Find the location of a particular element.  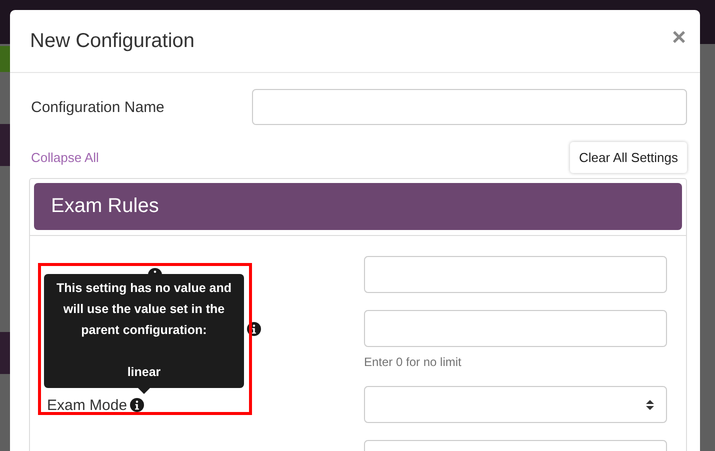

modal-title: New Configuration is located at coordinates (112, 41).